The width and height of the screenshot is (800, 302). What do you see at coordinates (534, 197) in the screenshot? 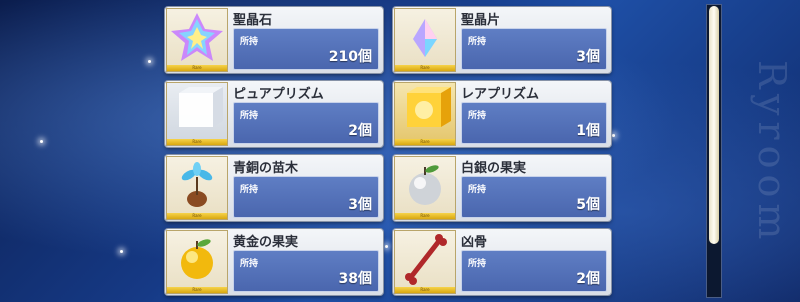
I see `owned-count-box: 所持 5個` at bounding box center [534, 197].